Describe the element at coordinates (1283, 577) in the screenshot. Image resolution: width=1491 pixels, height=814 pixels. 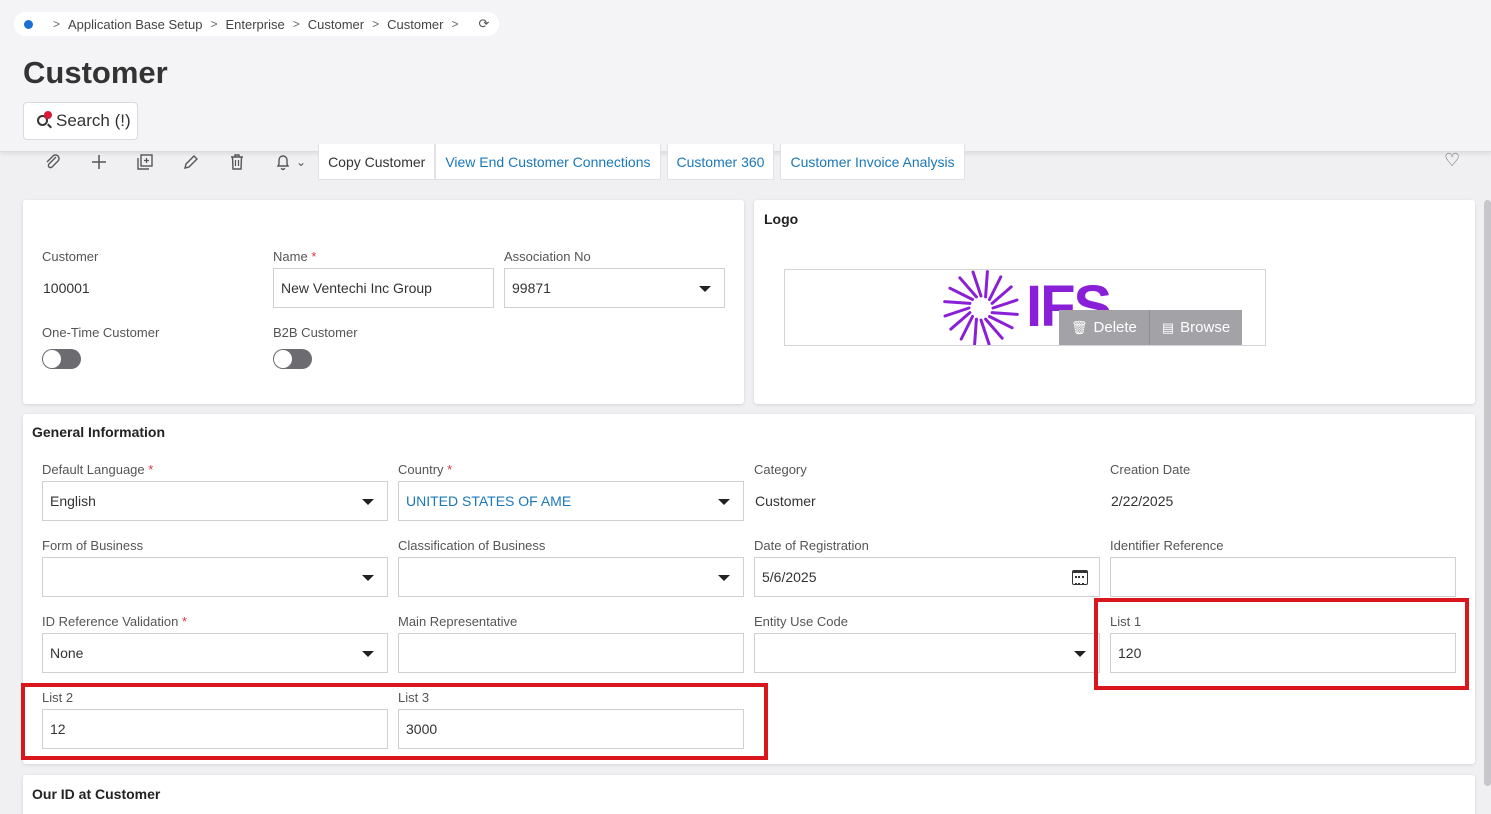
I see `identifier-reference-input` at that location.